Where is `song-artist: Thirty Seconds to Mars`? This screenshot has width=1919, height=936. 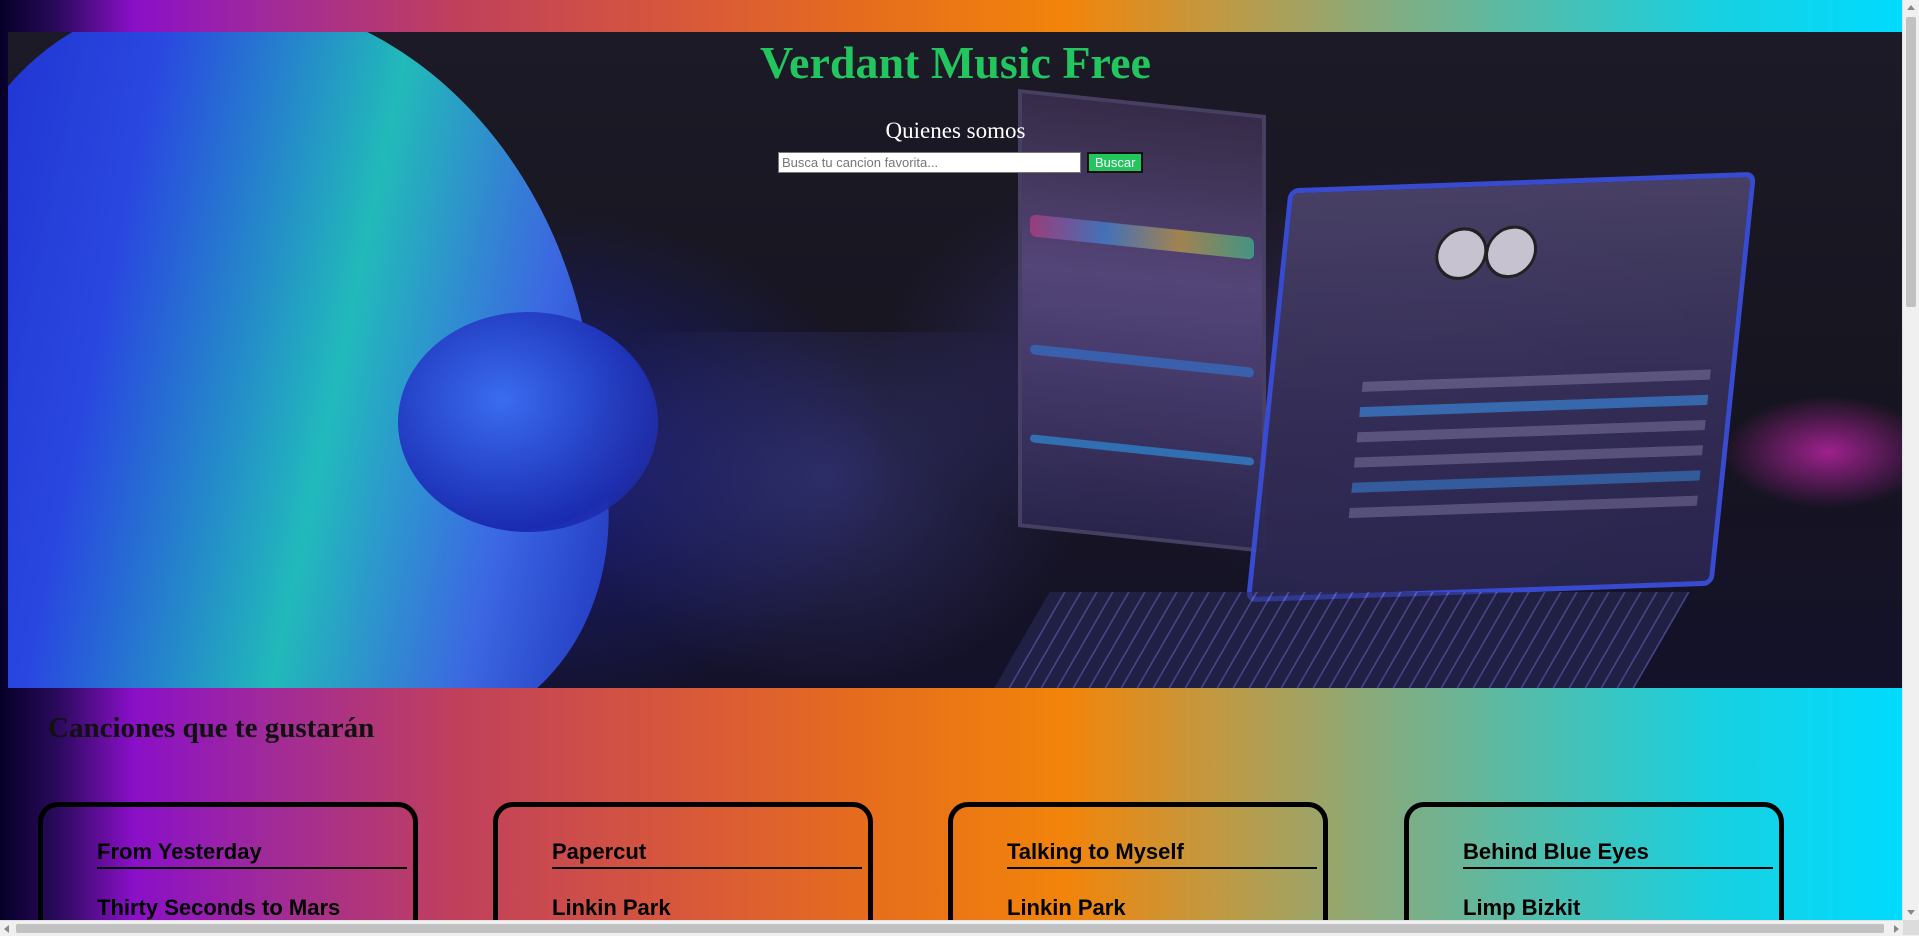
song-artist: Thirty Seconds to Mars is located at coordinates (219, 907).